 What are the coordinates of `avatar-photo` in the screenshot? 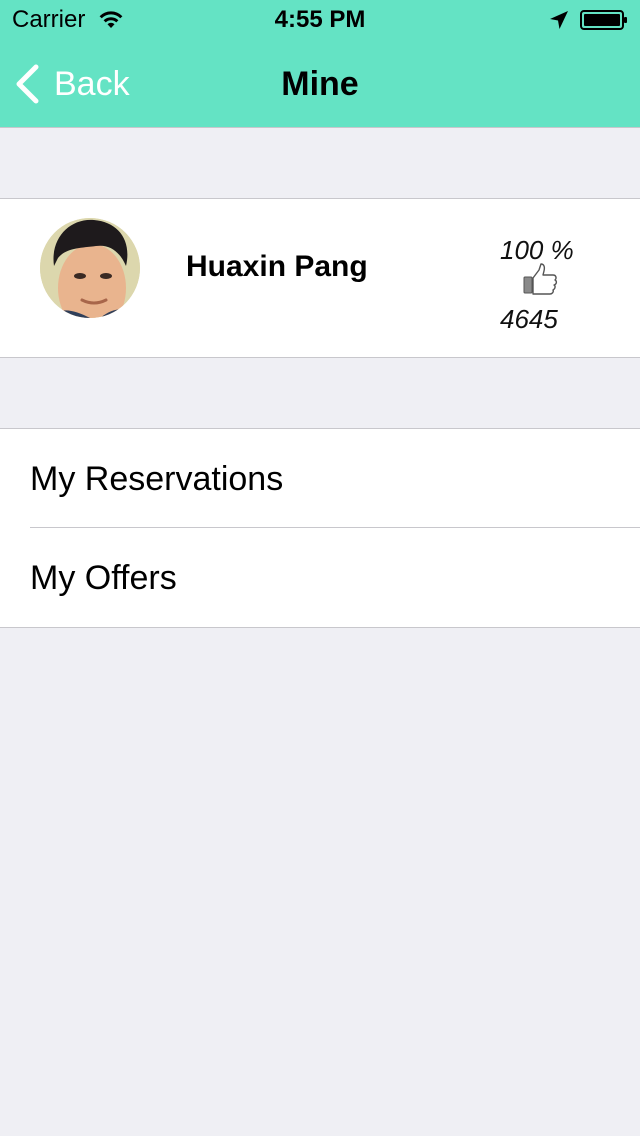 It's located at (90, 268).